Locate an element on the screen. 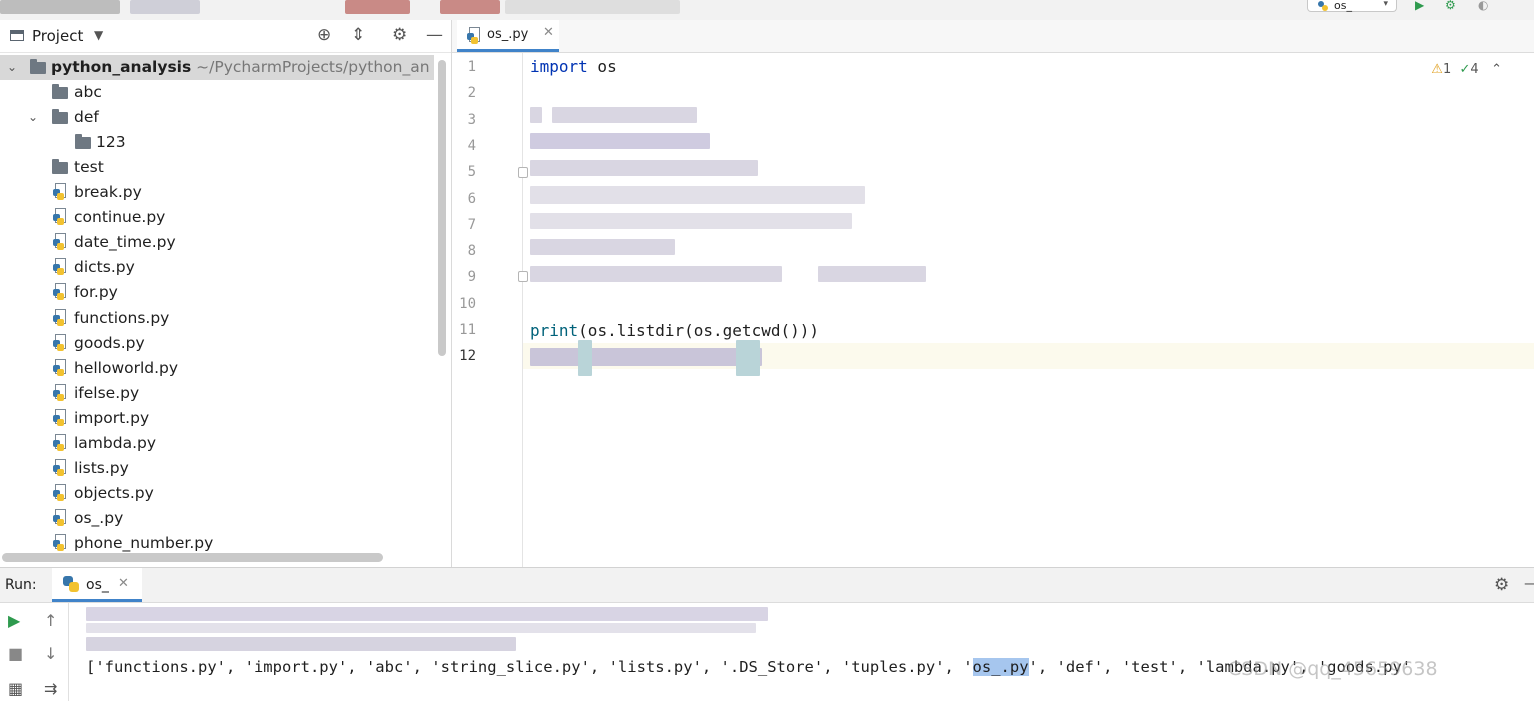 Image resolution: width=1534 pixels, height=701 pixels. tree-folder: test is located at coordinates (217, 167).